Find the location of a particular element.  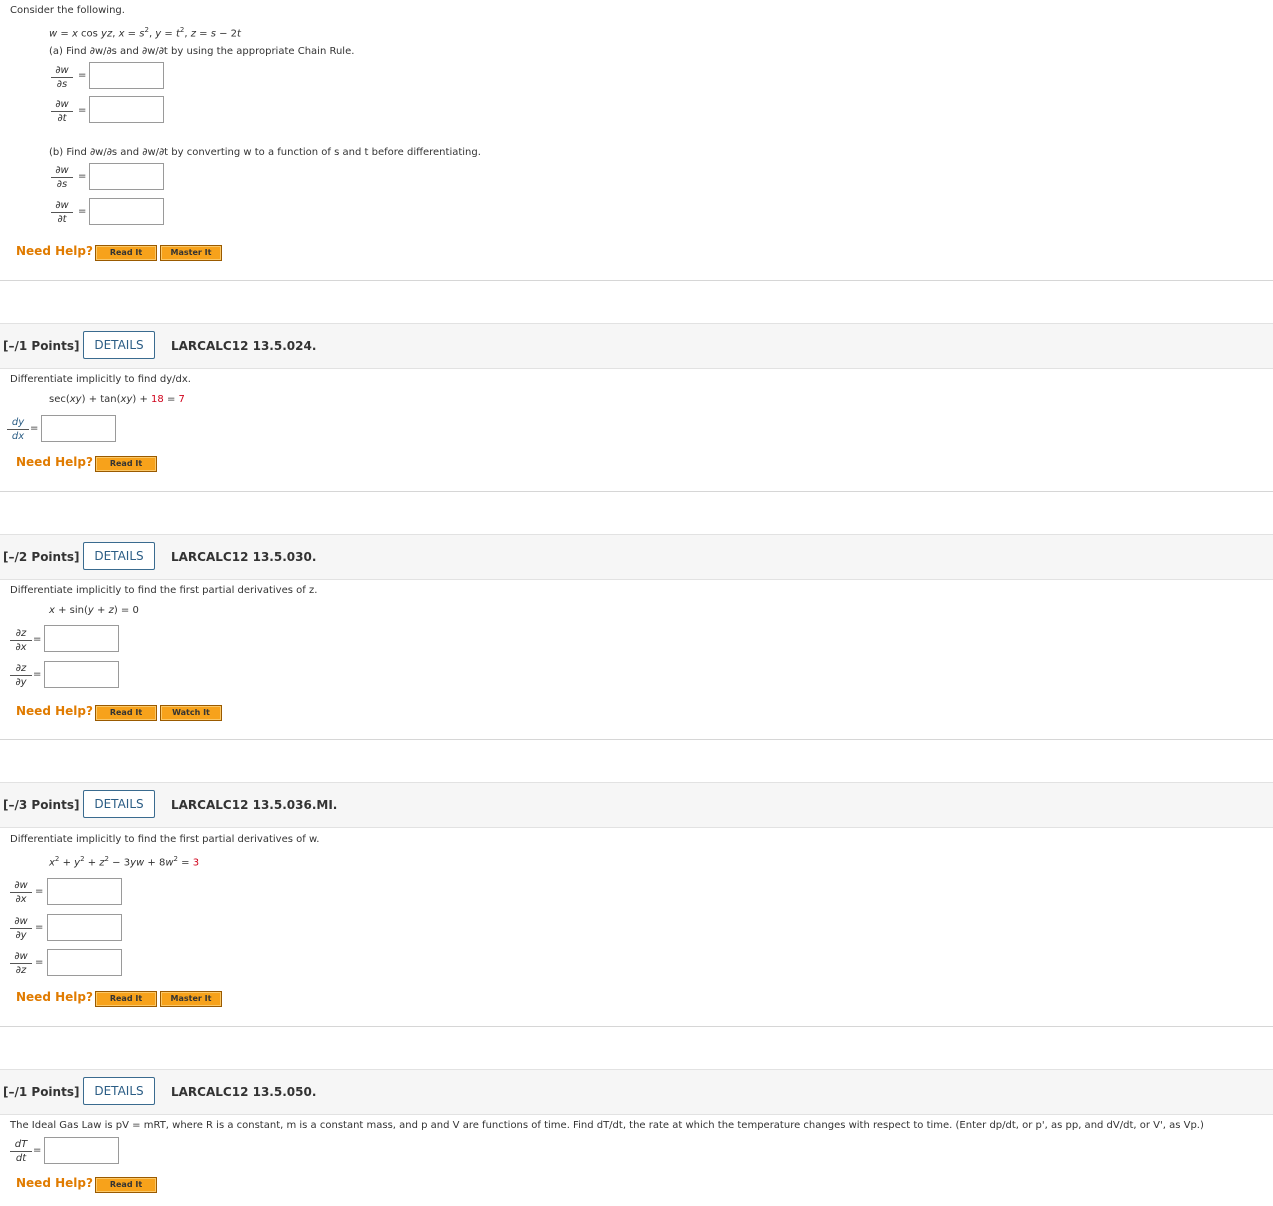

question-header: [–/1 Points] DETAILS LARCALC12 13.5.050. is located at coordinates (636, 1092).